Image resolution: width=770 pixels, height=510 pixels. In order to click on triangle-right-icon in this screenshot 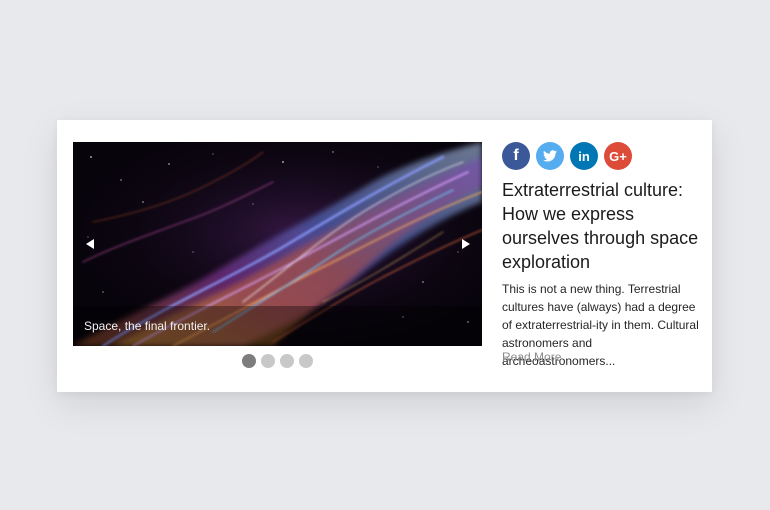, I will do `click(465, 244)`.